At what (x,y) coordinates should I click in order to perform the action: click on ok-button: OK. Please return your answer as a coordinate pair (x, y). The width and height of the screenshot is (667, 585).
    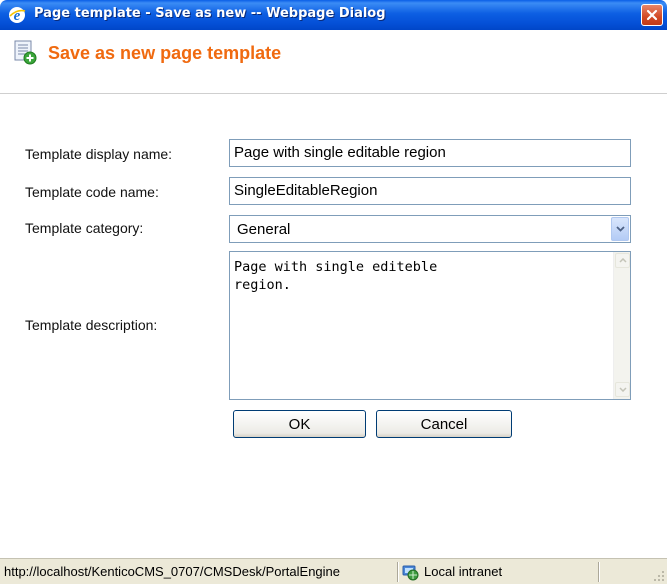
    Looking at the image, I should click on (299, 424).